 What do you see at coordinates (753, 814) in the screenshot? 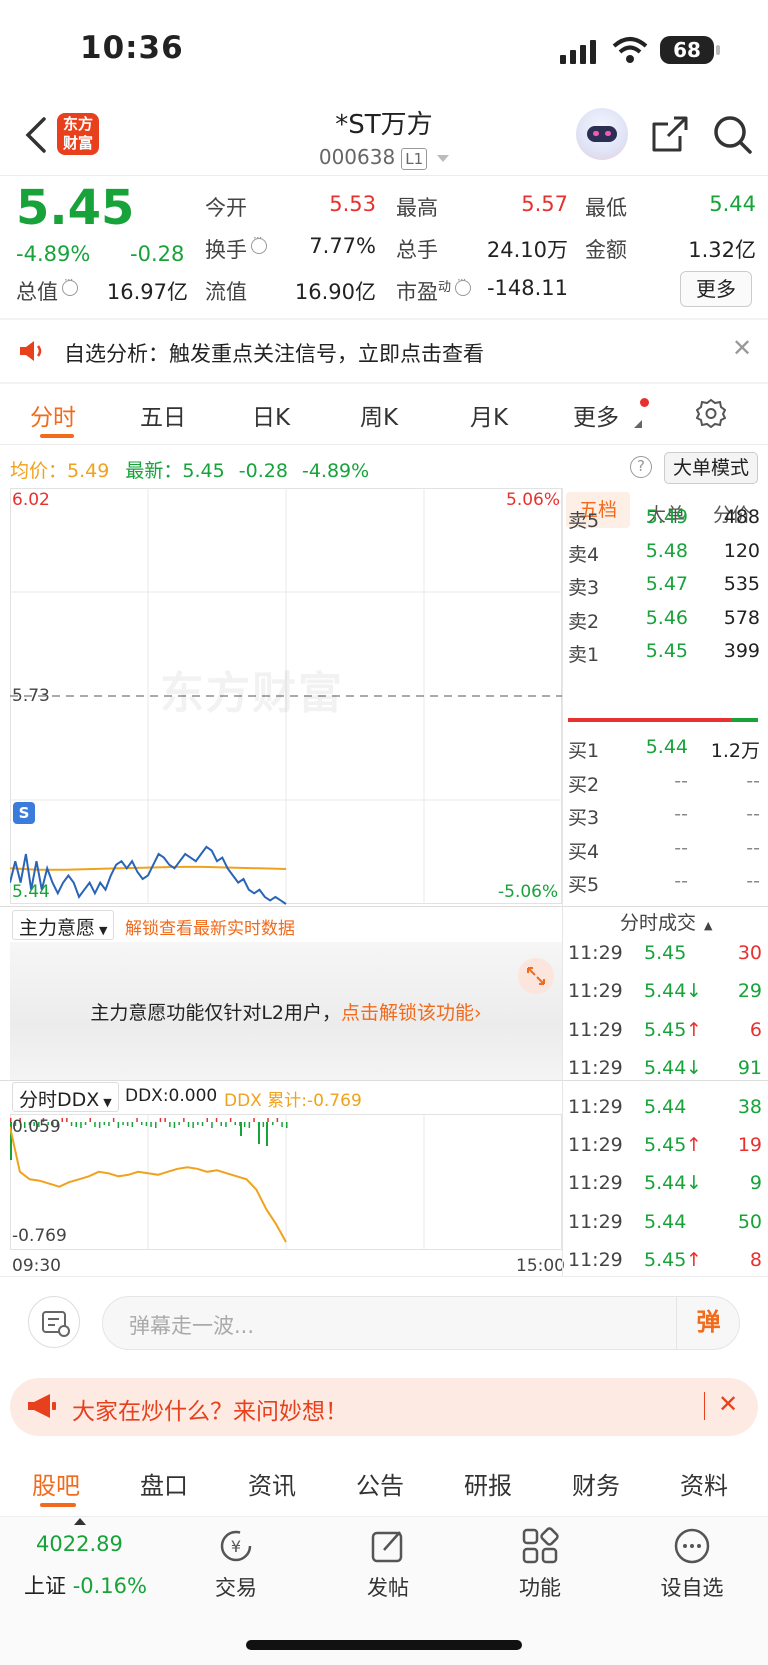
I see `buy-volume: --` at bounding box center [753, 814].